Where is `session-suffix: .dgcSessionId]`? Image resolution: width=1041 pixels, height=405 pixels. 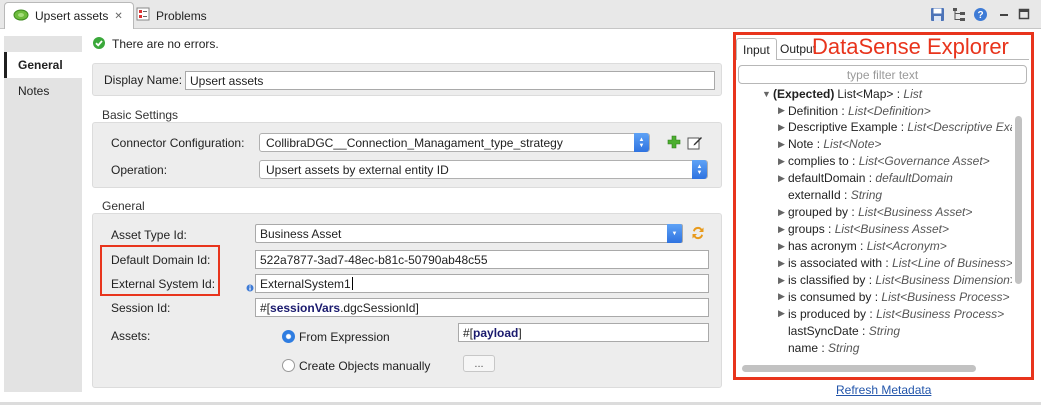
session-suffix: .dgcSessionId] is located at coordinates (379, 307).